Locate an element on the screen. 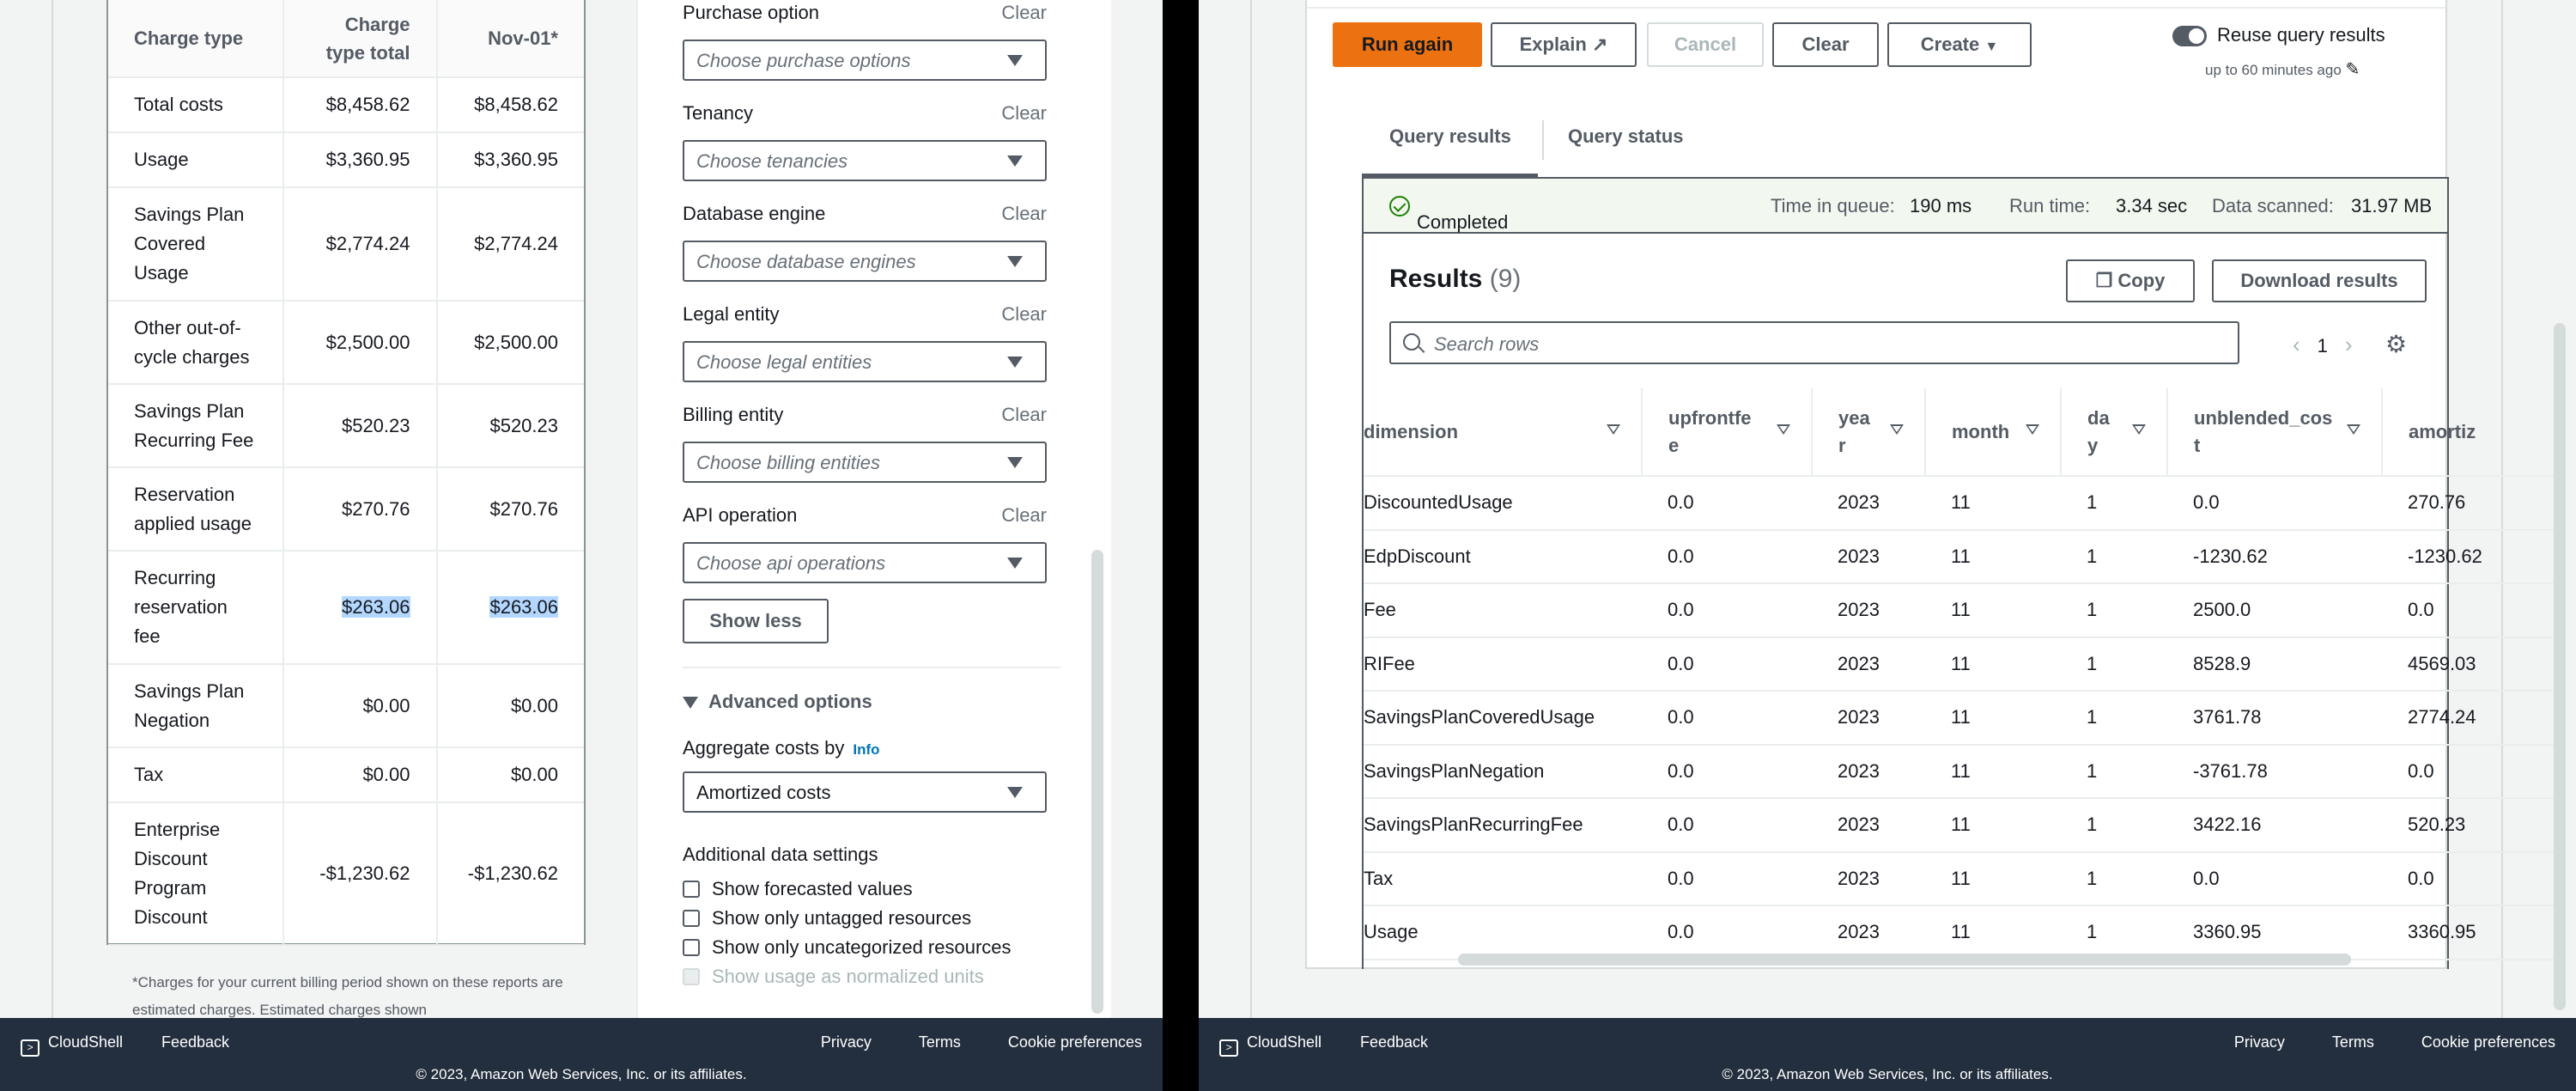 This screenshot has height=1091, width=2576. purchase-option-select: Choose purchase options is located at coordinates (865, 60).